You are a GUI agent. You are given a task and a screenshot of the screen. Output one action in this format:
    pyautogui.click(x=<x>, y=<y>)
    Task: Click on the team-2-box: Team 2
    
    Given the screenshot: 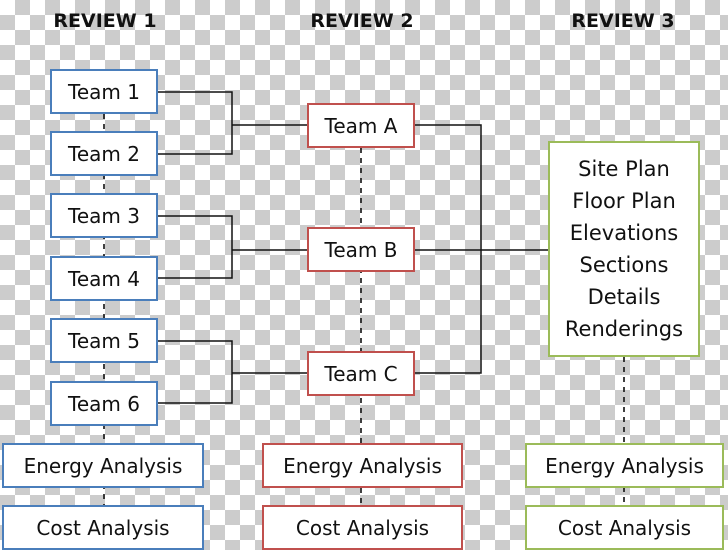 What is the action you would take?
    pyautogui.click(x=104, y=153)
    